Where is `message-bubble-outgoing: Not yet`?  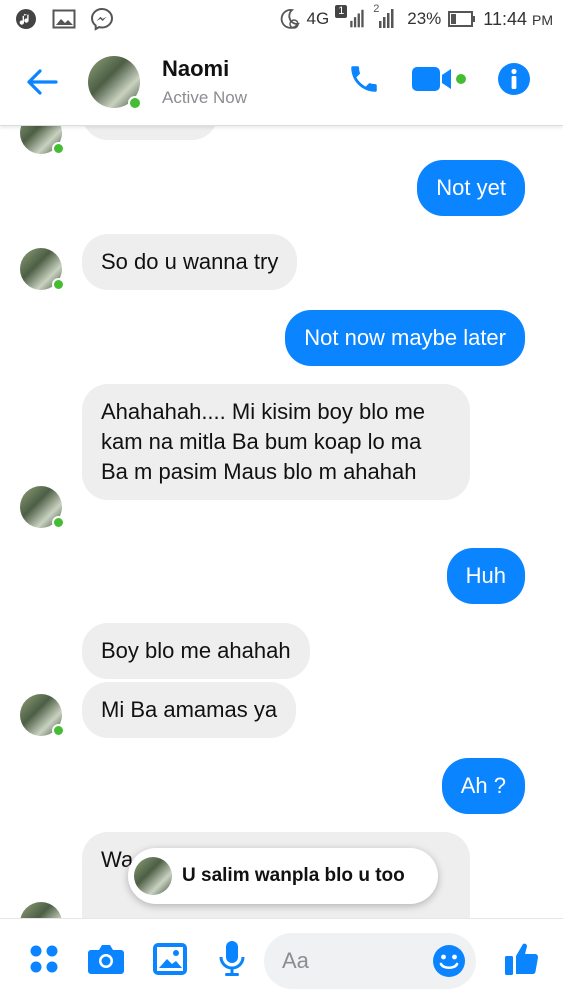
message-bubble-outgoing: Not yet is located at coordinates (471, 188).